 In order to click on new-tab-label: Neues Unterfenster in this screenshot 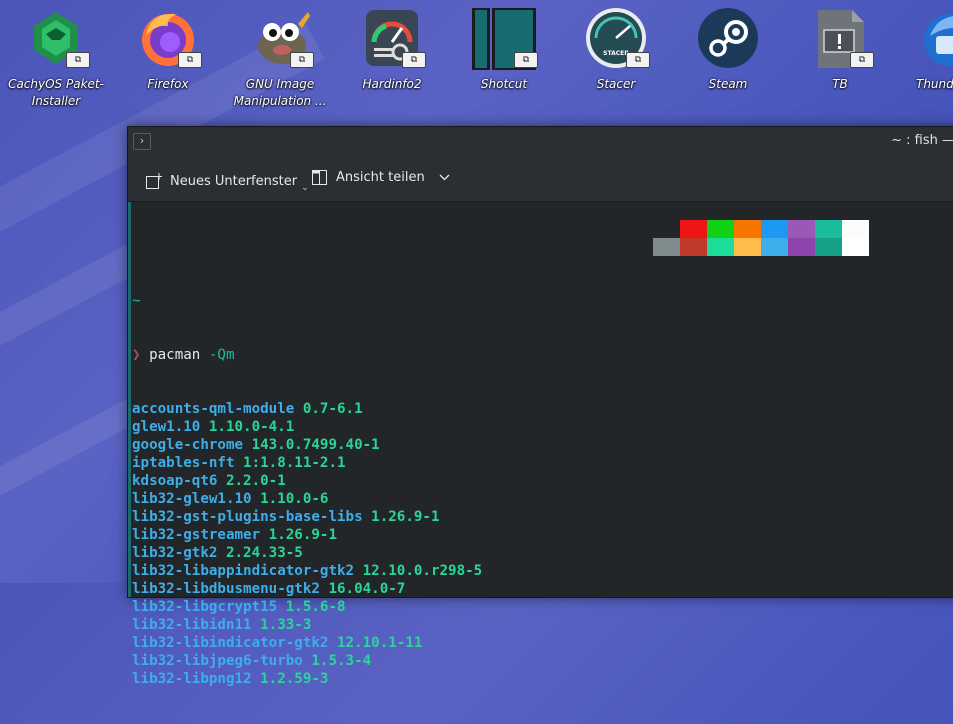, I will do `click(234, 181)`.